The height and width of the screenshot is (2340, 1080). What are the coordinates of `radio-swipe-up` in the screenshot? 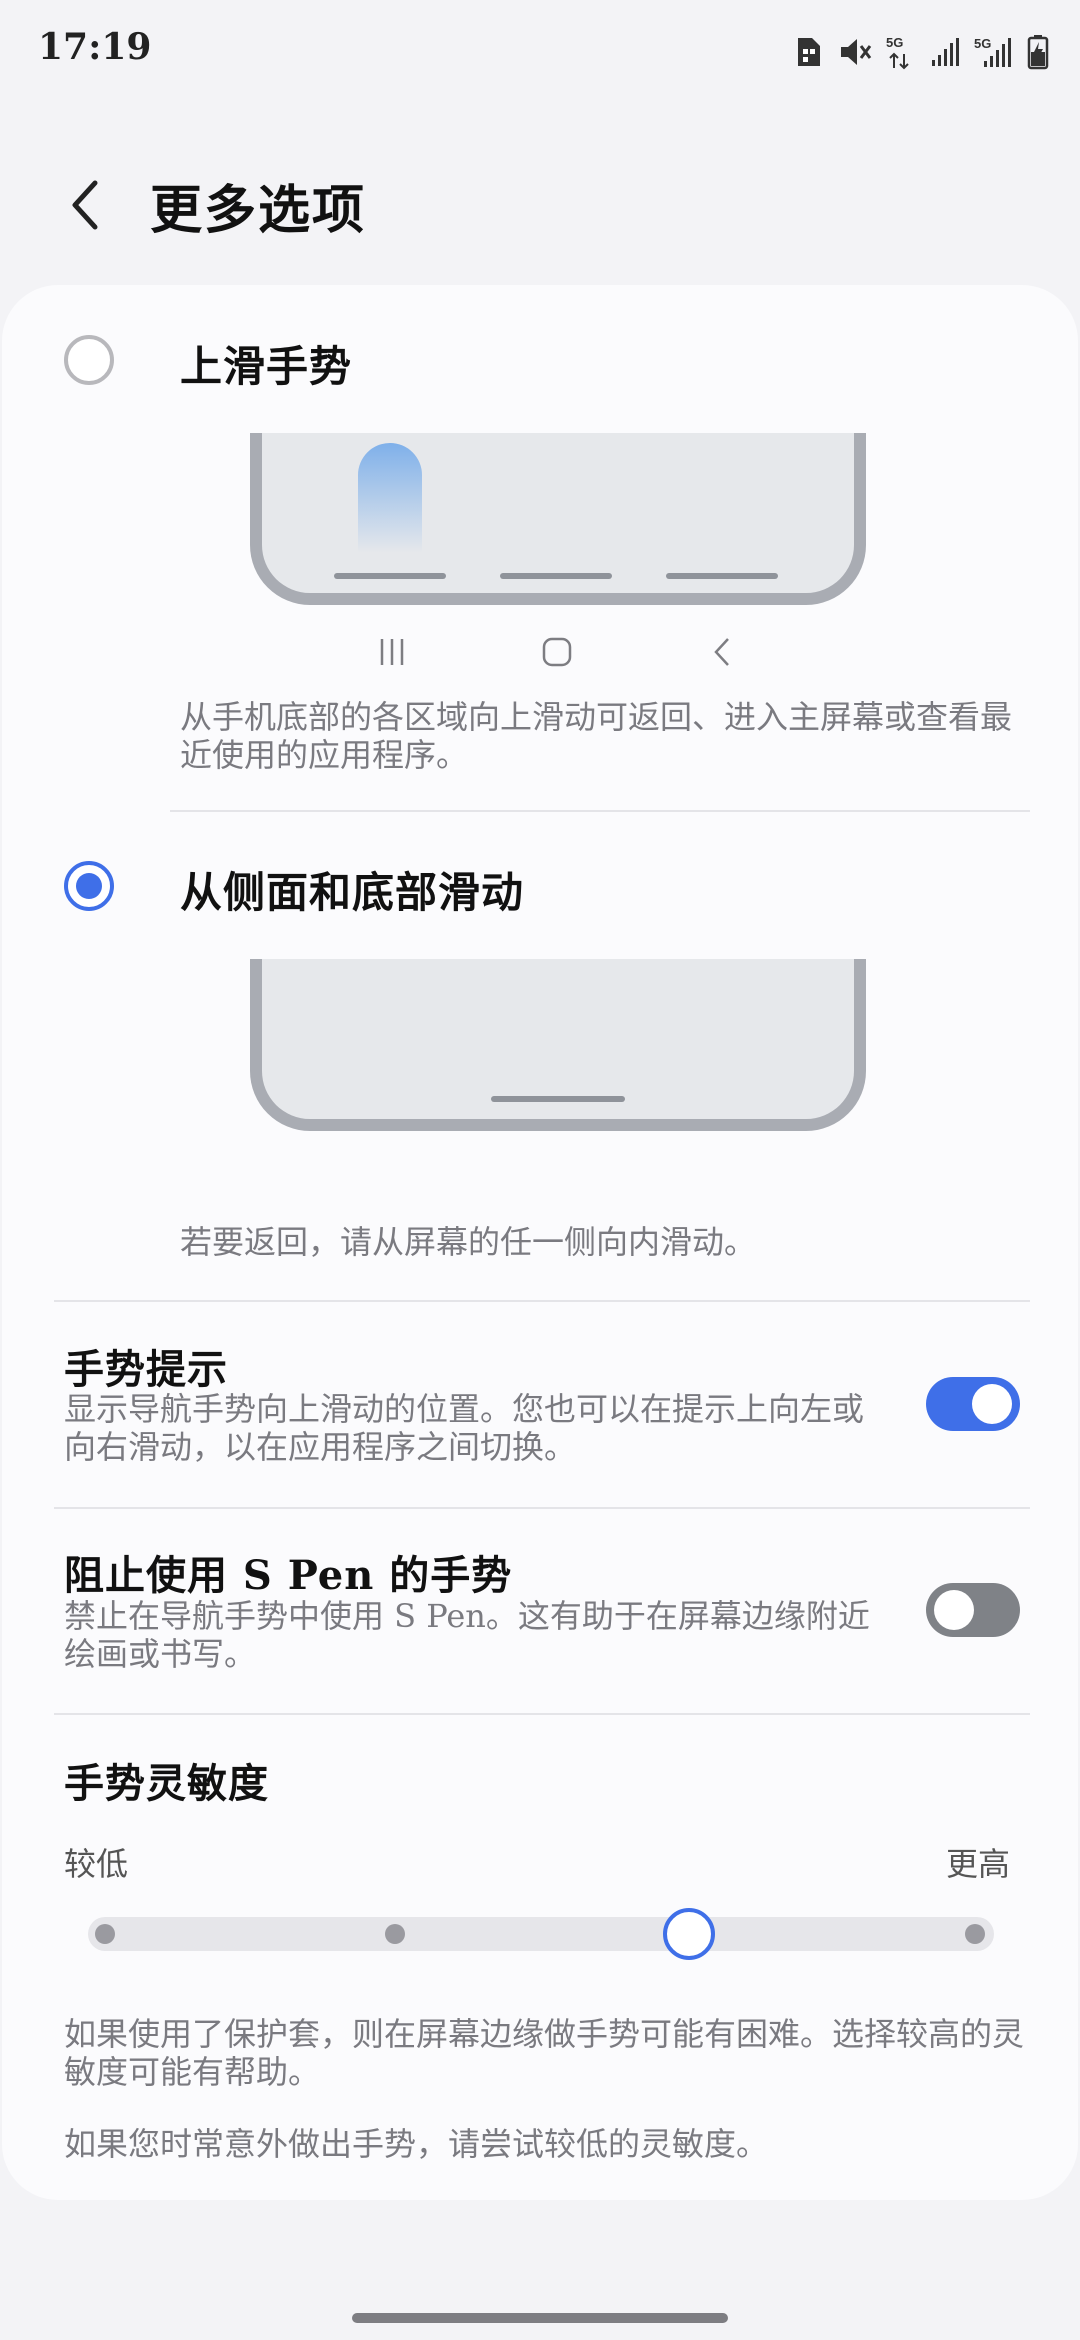 It's located at (89, 360).